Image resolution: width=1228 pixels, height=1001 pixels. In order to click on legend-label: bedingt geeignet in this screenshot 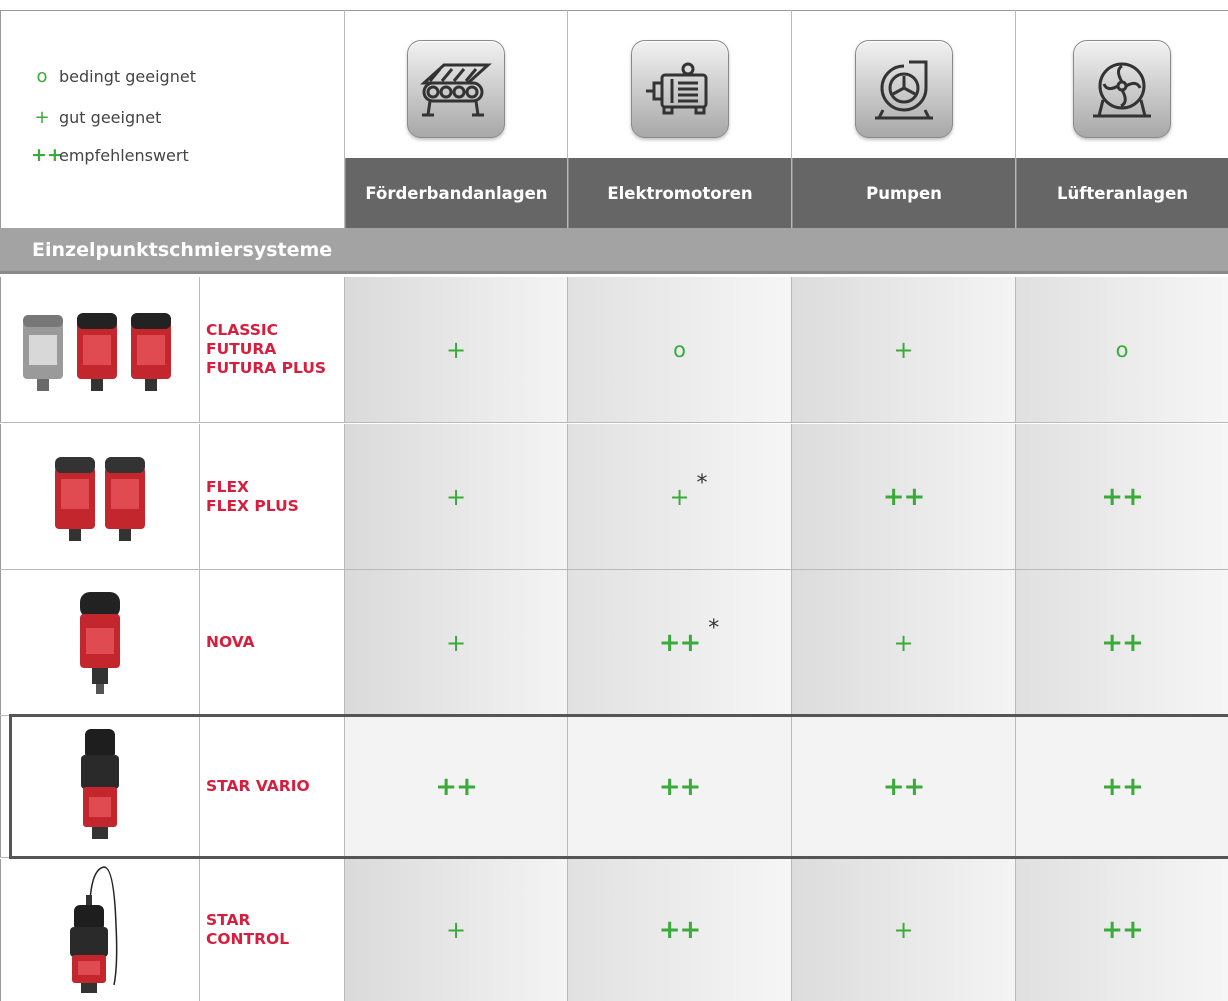, I will do `click(127, 76)`.